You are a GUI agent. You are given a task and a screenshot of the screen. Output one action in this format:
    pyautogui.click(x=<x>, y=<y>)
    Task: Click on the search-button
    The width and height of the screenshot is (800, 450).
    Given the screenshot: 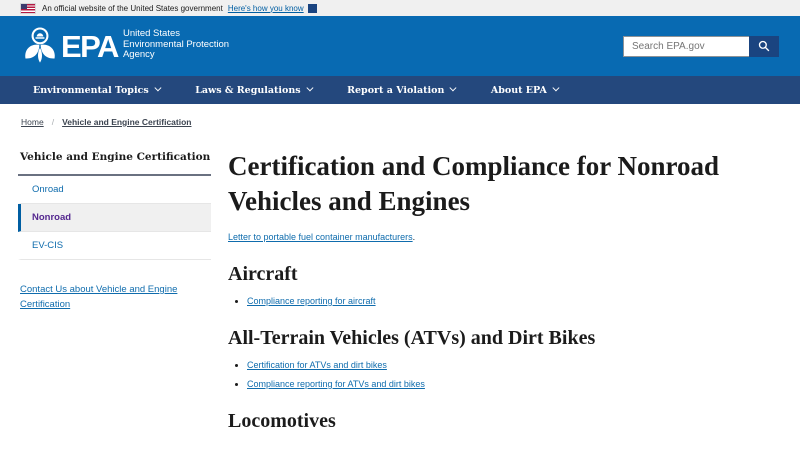 What is the action you would take?
    pyautogui.click(x=764, y=46)
    